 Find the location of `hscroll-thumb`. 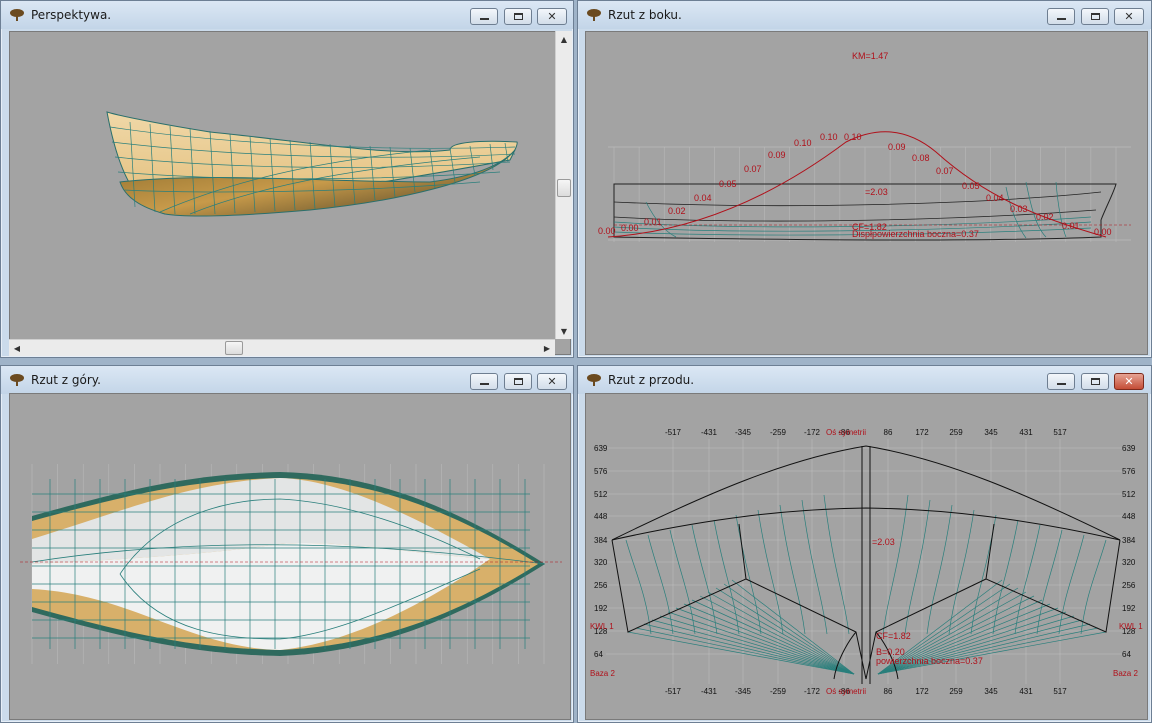

hscroll-thumb is located at coordinates (234, 348).